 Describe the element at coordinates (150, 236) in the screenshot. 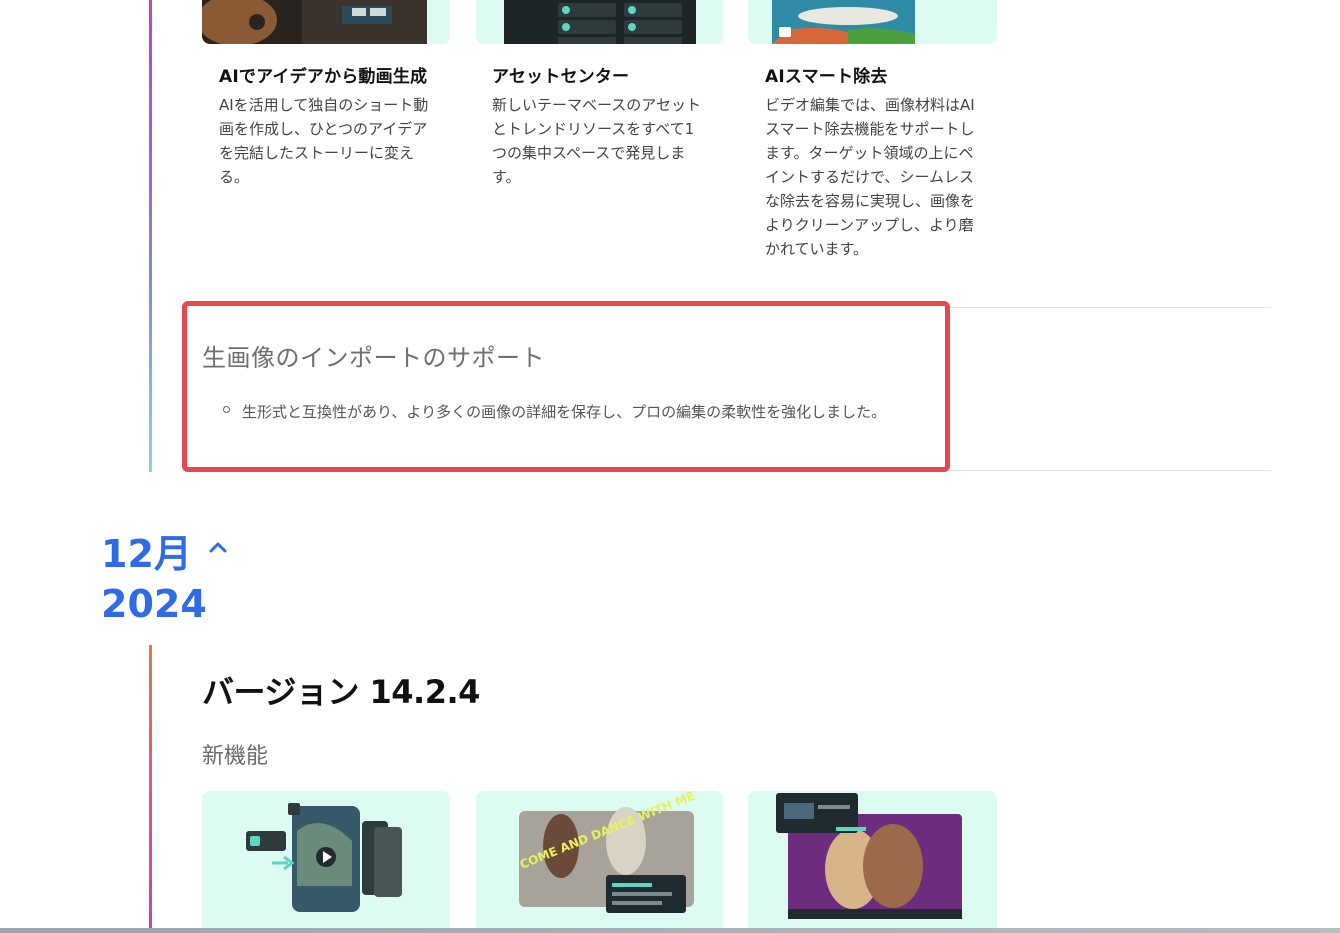

I see `timeline-line-november` at that location.